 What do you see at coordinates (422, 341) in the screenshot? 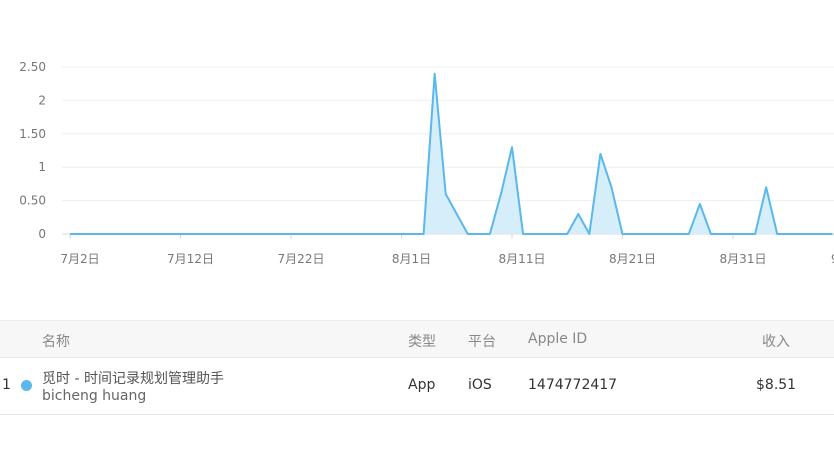
I see `header-type: 类型` at bounding box center [422, 341].